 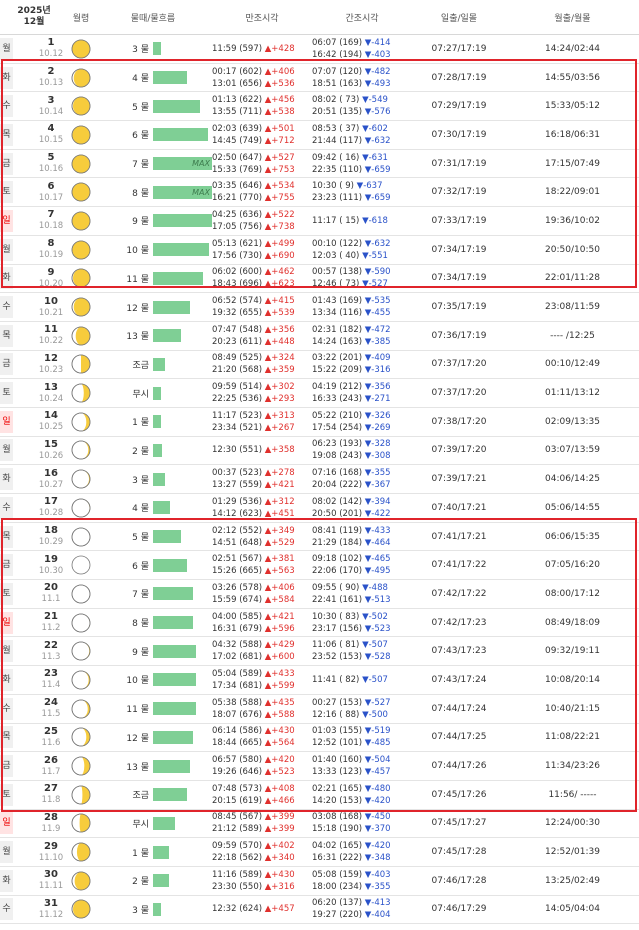 What do you see at coordinates (137, 308) in the screenshot?
I see `tide-name: 12 물` at bounding box center [137, 308].